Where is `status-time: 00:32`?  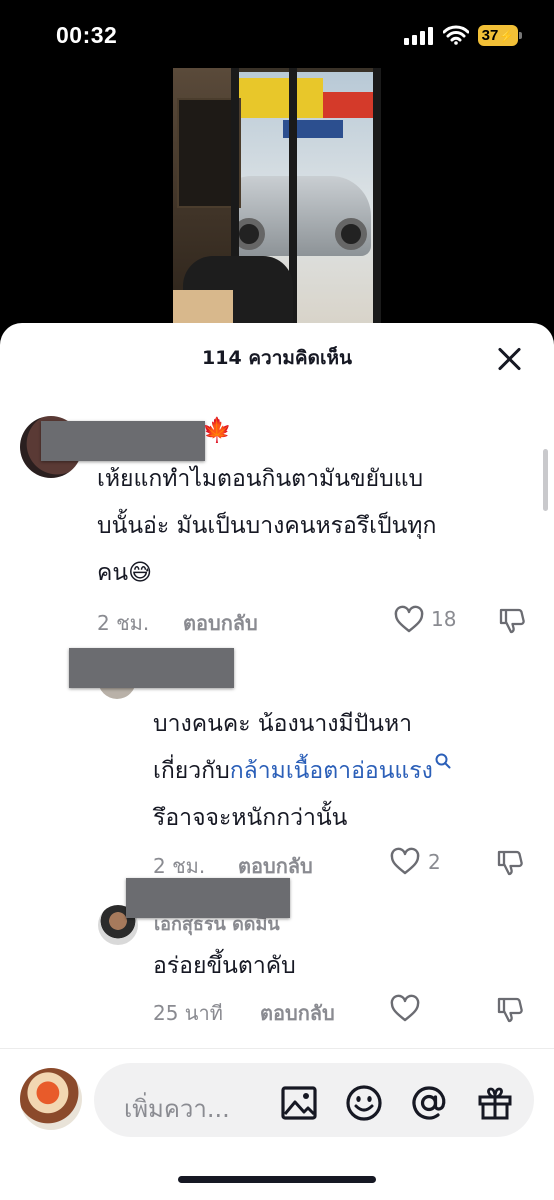
status-time: 00:32 is located at coordinates (87, 35).